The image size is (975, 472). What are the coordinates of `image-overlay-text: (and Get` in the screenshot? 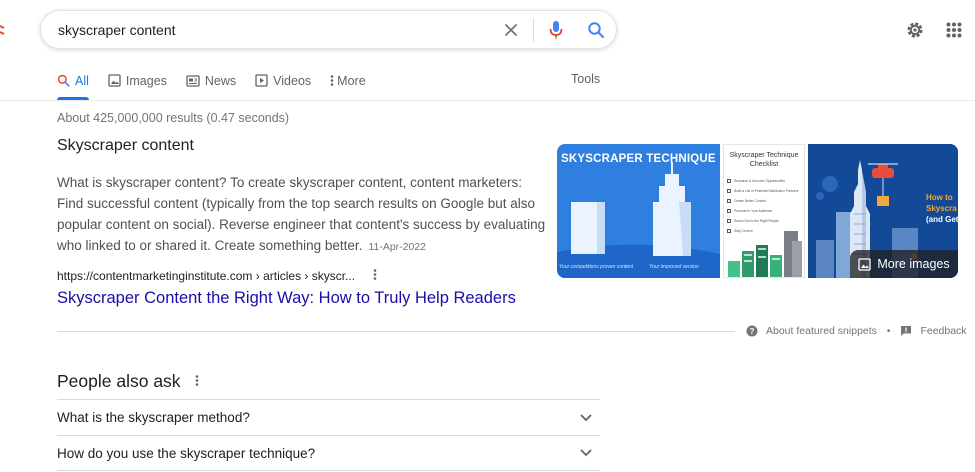 It's located at (942, 219).